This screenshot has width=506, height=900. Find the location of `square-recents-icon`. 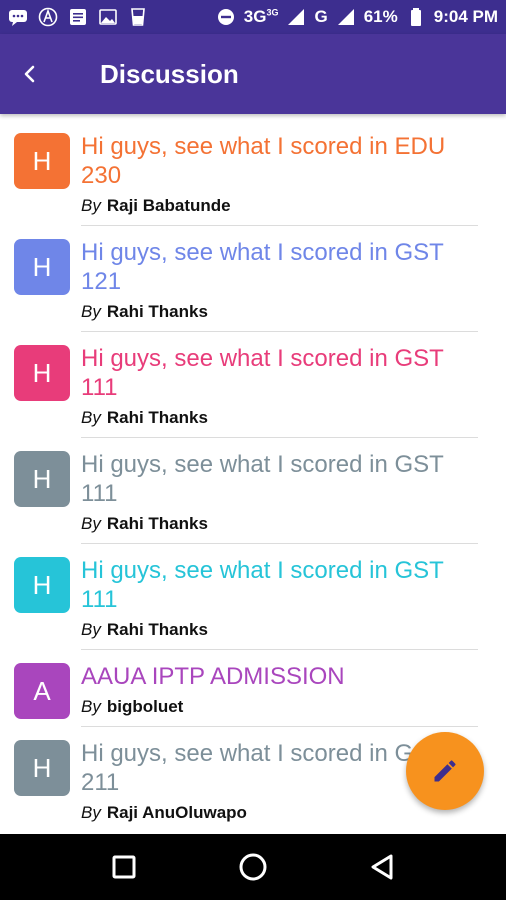

square-recents-icon is located at coordinates (124, 867).